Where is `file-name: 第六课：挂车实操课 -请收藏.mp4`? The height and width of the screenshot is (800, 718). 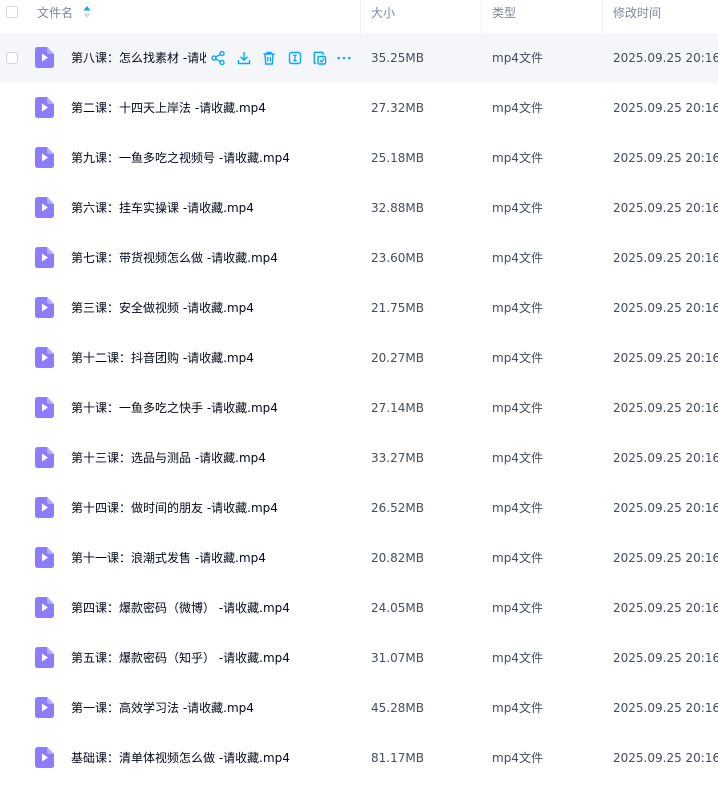
file-name: 第六课：挂车实操课 -请收藏.mp4 is located at coordinates (162, 208).